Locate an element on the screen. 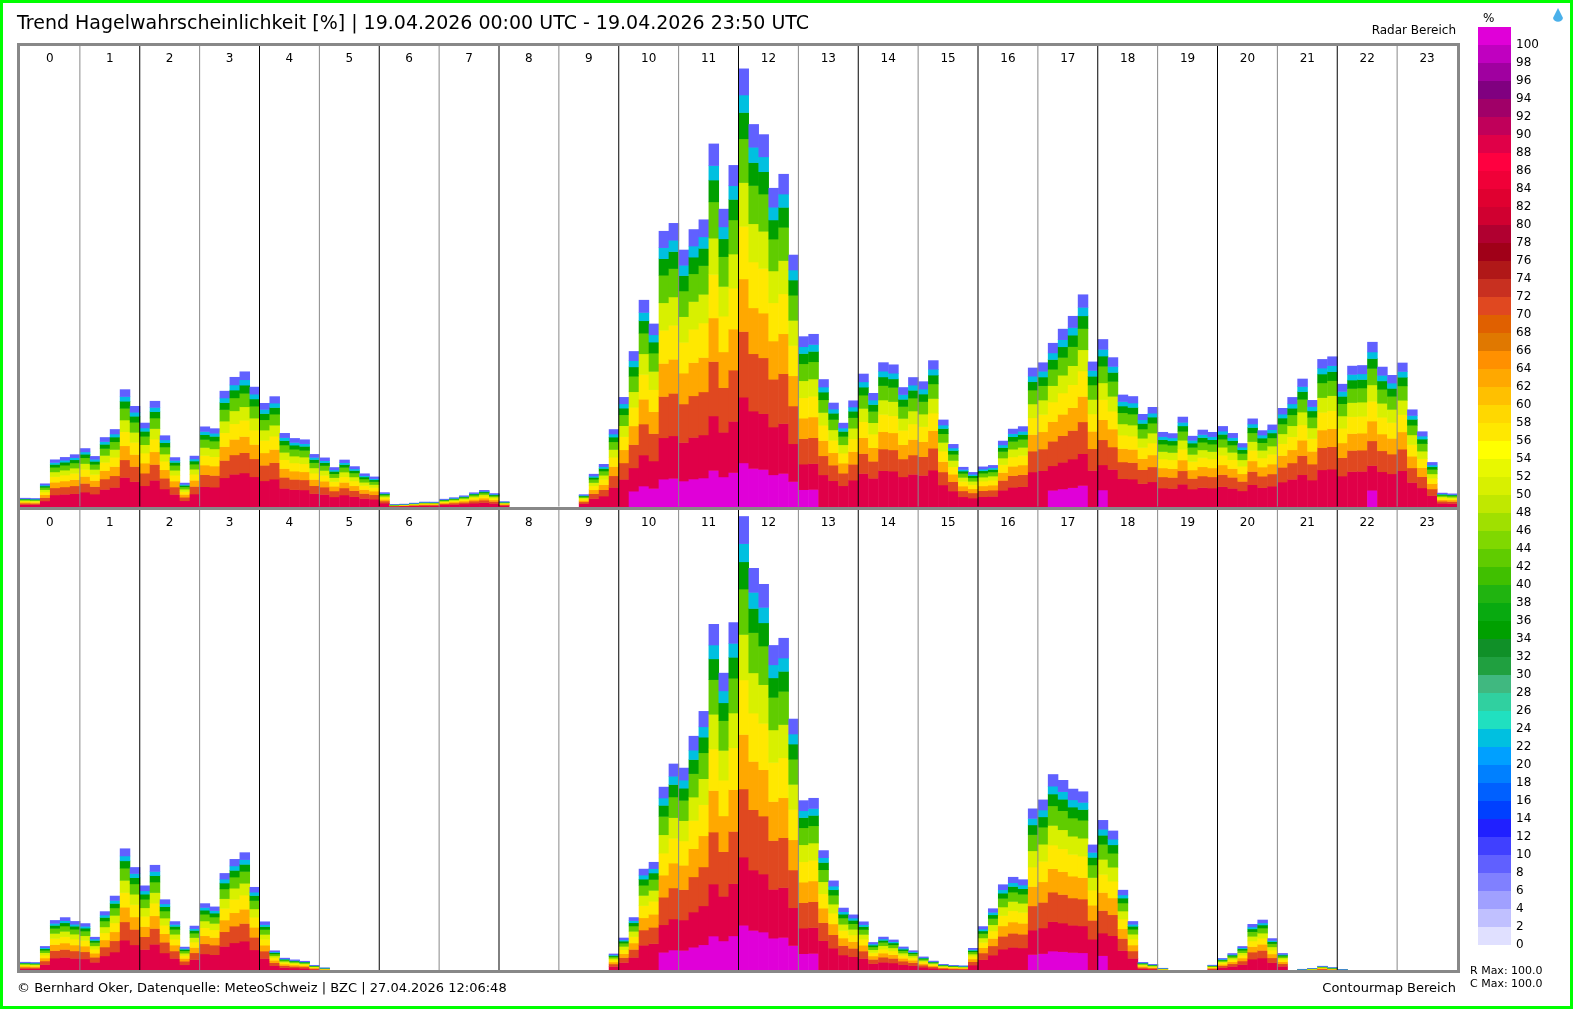 This screenshot has width=1573, height=1009. legend-label: 62 is located at coordinates (1524, 386).